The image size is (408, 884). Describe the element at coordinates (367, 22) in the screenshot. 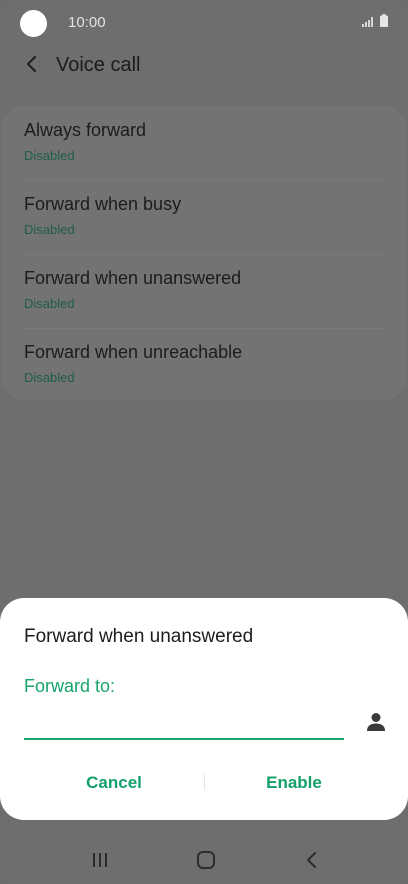

I see `signal-icon` at that location.